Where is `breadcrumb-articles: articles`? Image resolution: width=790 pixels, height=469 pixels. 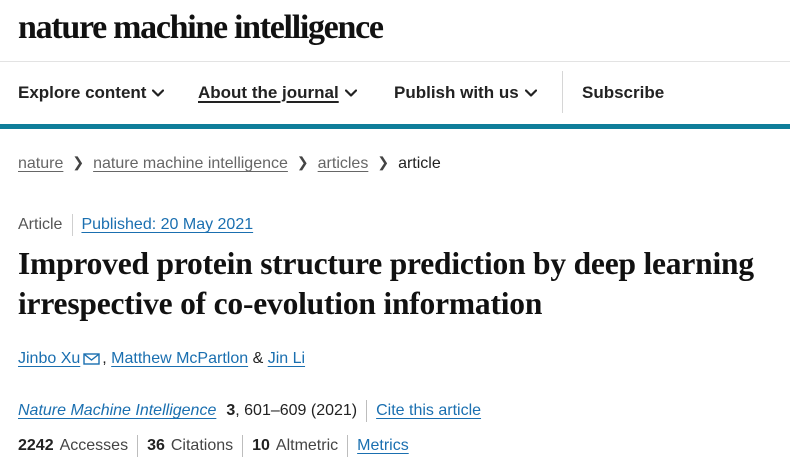 breadcrumb-articles: articles is located at coordinates (343, 163).